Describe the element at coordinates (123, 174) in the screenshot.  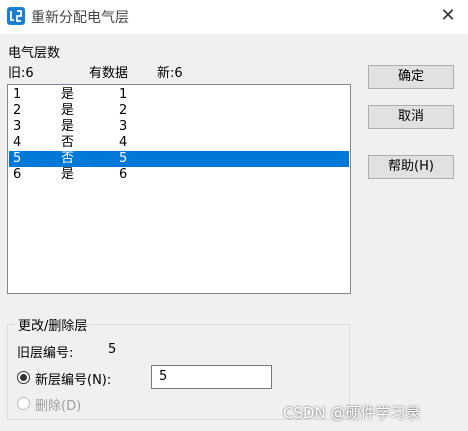
I see `new-layer-cell: 6` at that location.